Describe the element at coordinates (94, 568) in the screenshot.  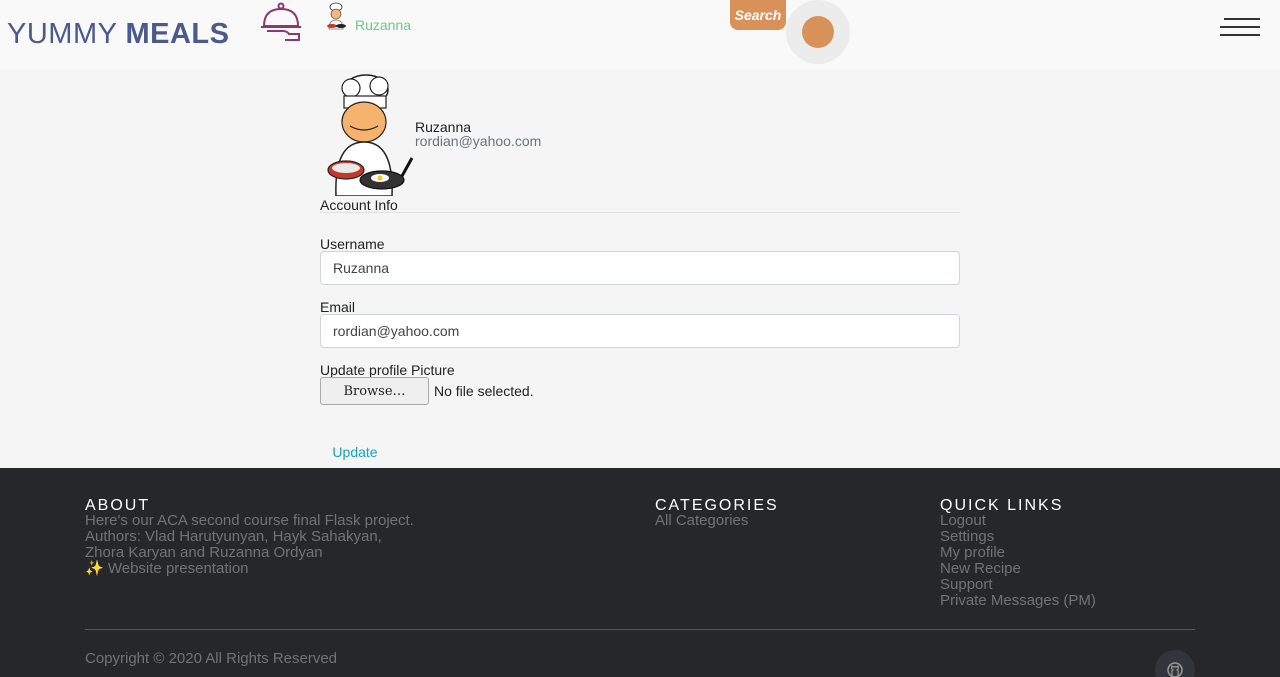
I see `sparkles-icon: ✨` at that location.